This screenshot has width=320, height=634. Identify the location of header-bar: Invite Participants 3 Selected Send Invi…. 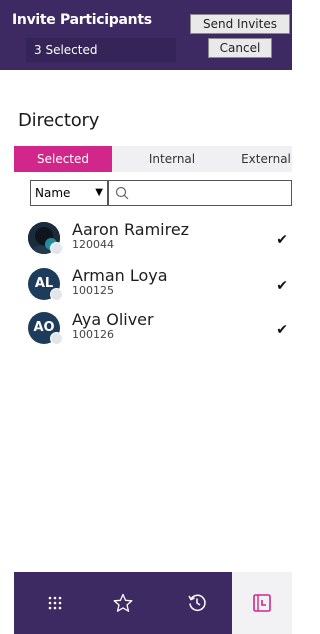
(146, 35).